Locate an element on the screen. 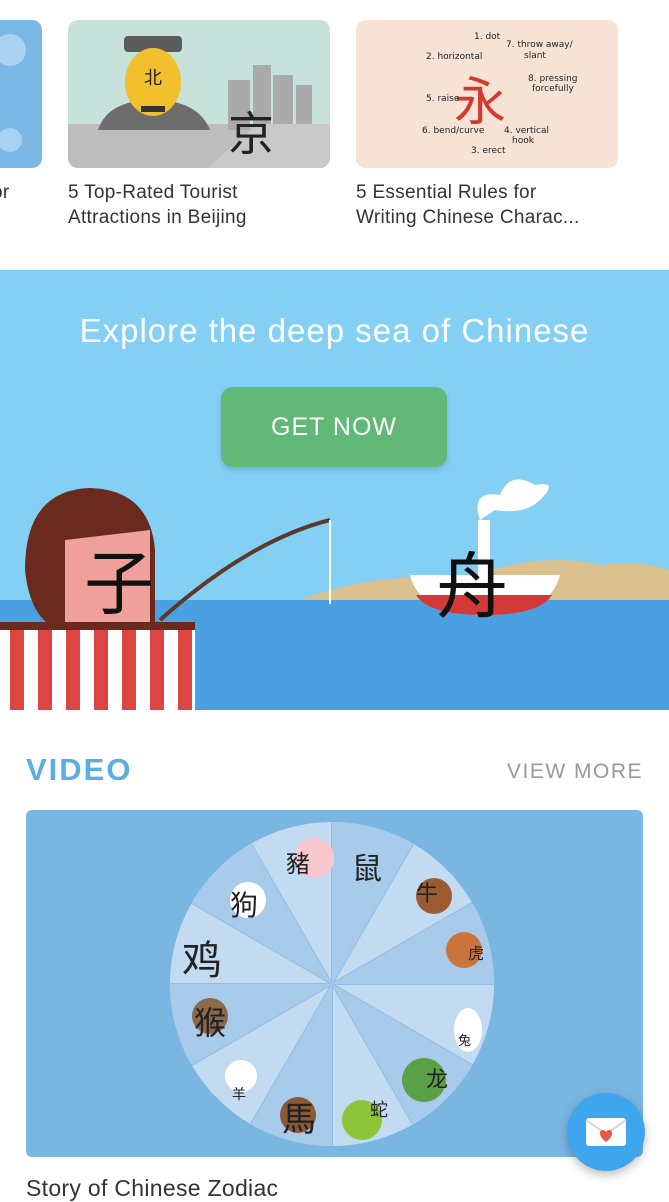 The height and width of the screenshot is (1202, 669). video-section-title: VIDEO is located at coordinates (79, 769).